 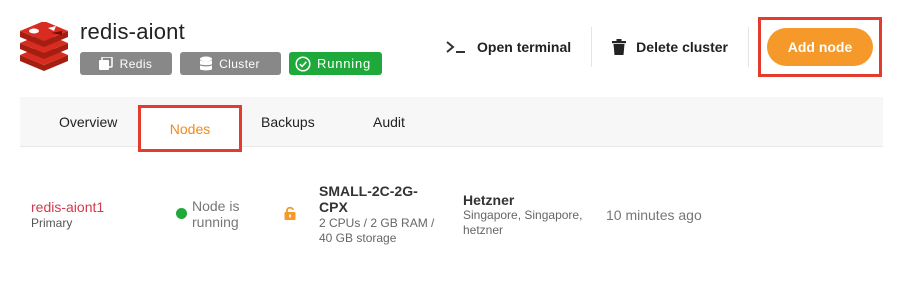 I want to click on node-status: Node is running, so click(x=216, y=214).